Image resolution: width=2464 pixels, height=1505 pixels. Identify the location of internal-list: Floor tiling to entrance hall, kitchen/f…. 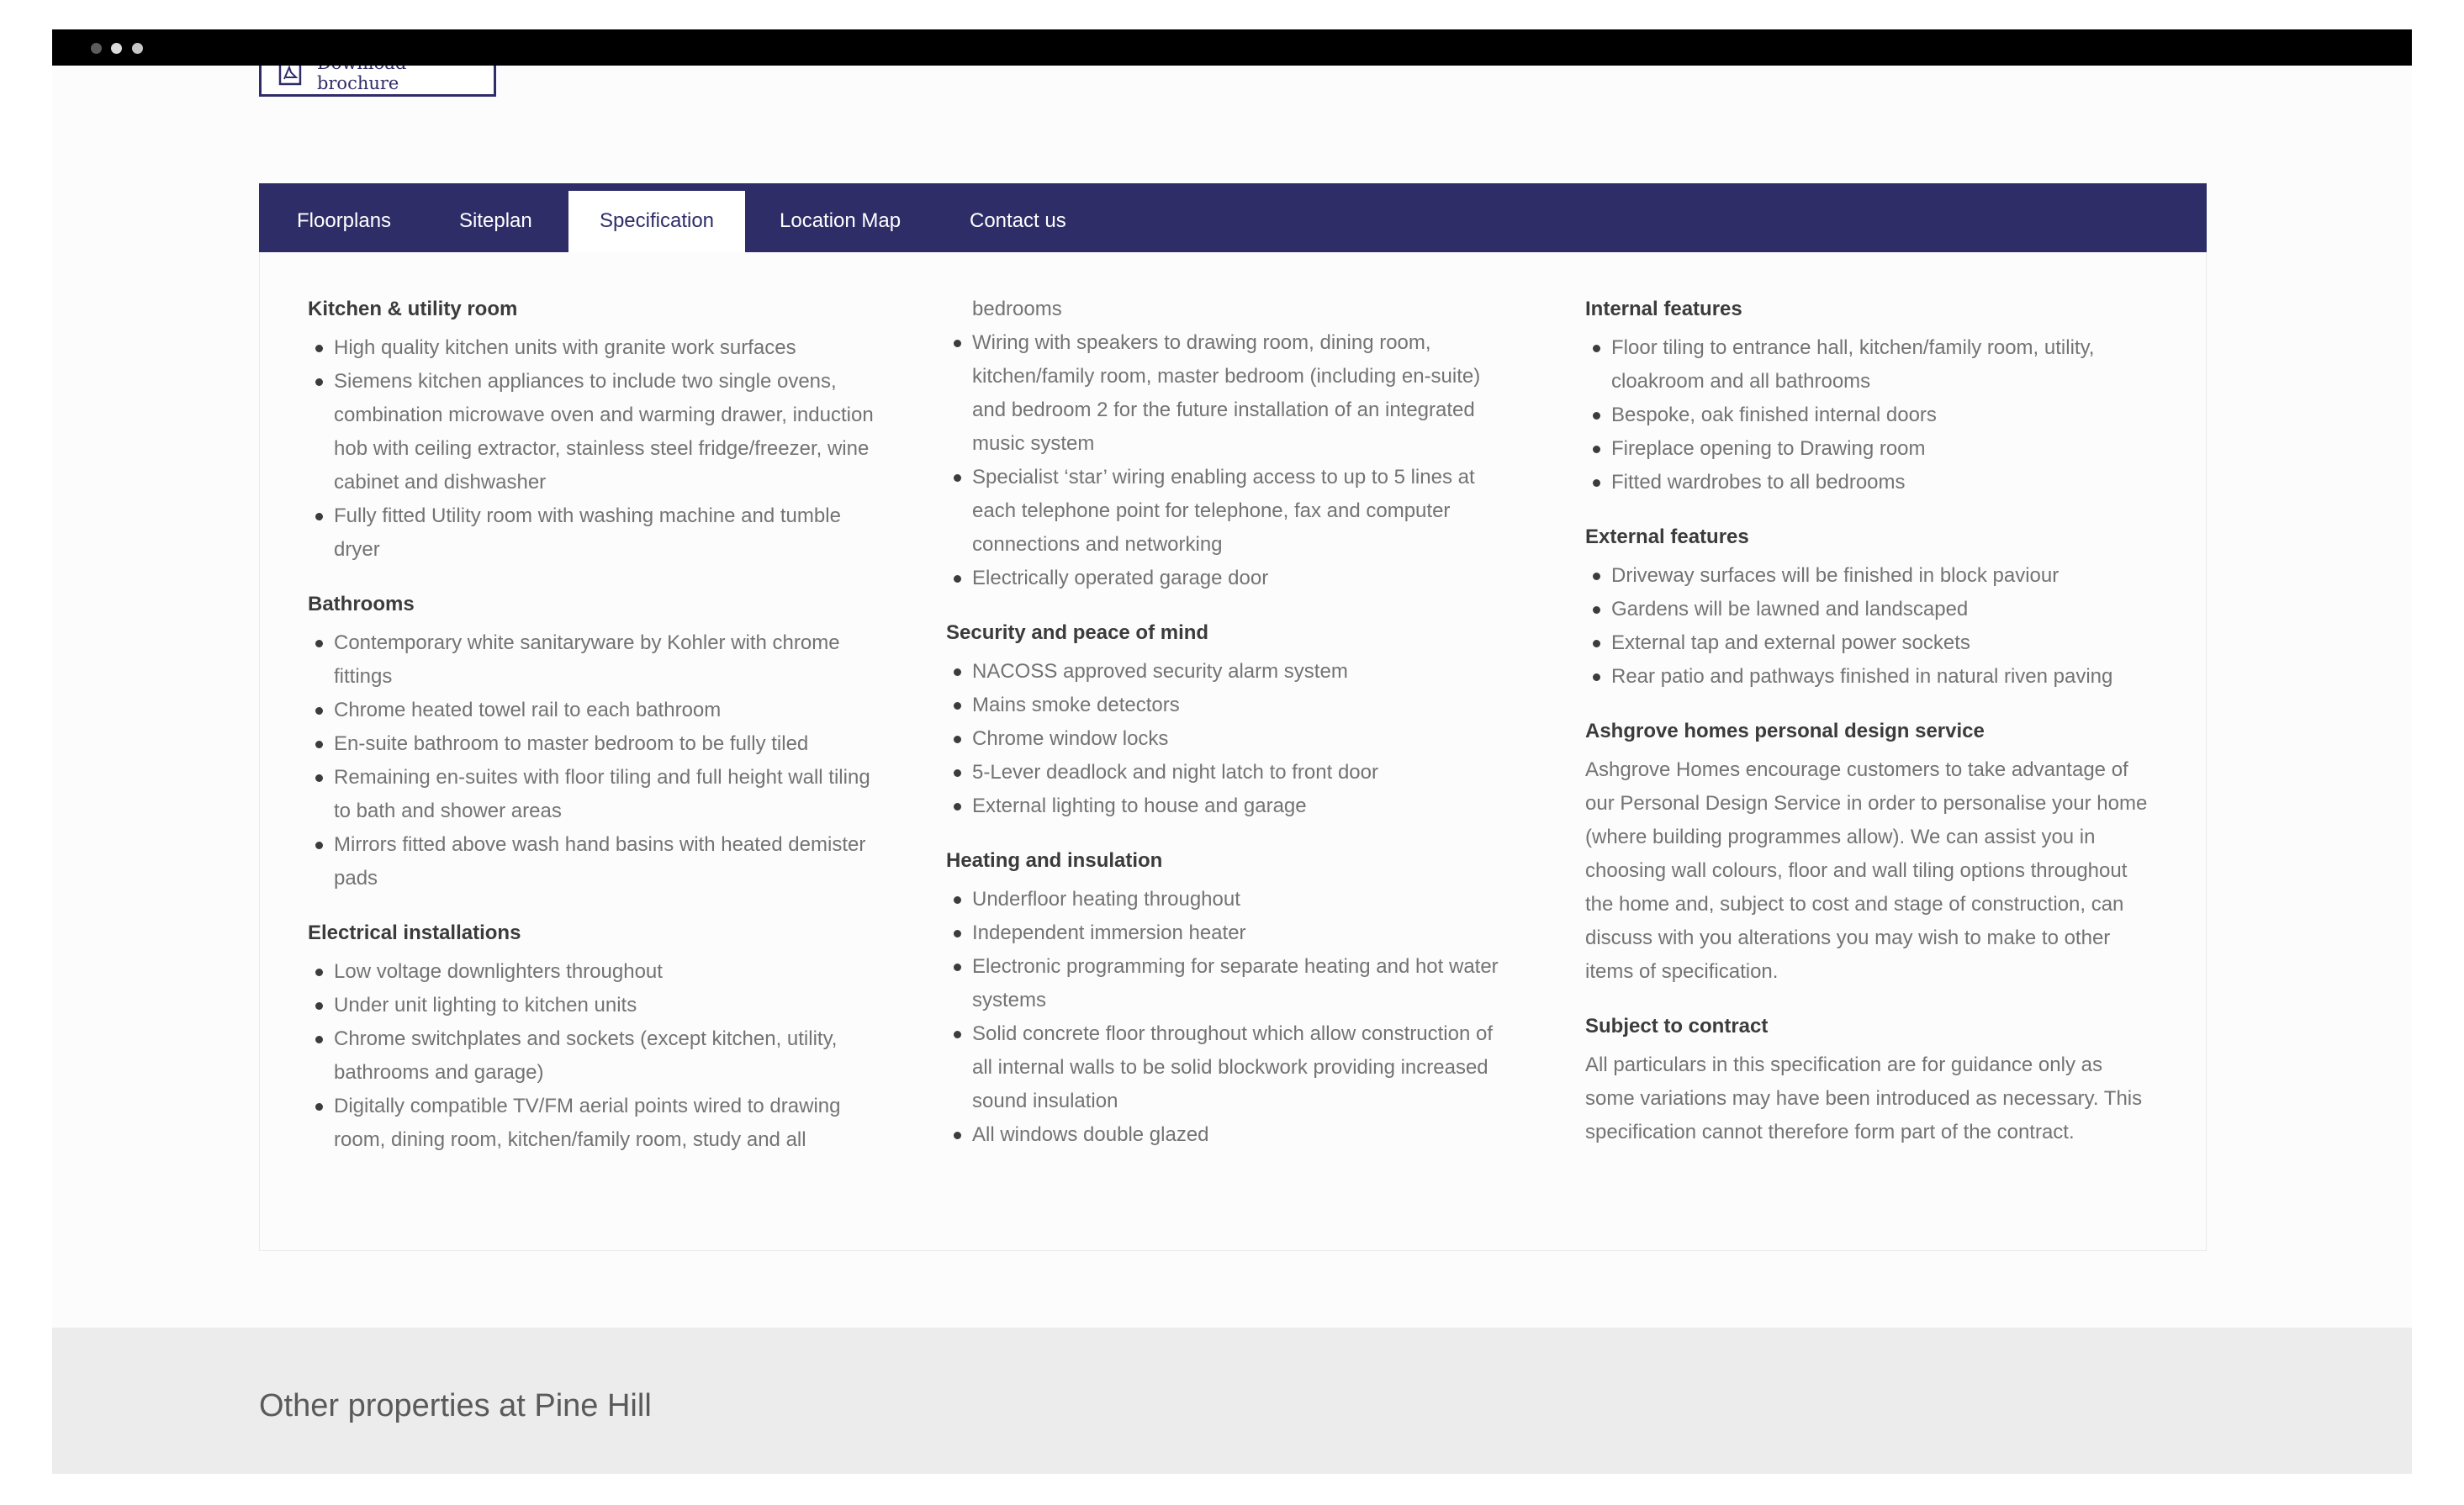
(1871, 415).